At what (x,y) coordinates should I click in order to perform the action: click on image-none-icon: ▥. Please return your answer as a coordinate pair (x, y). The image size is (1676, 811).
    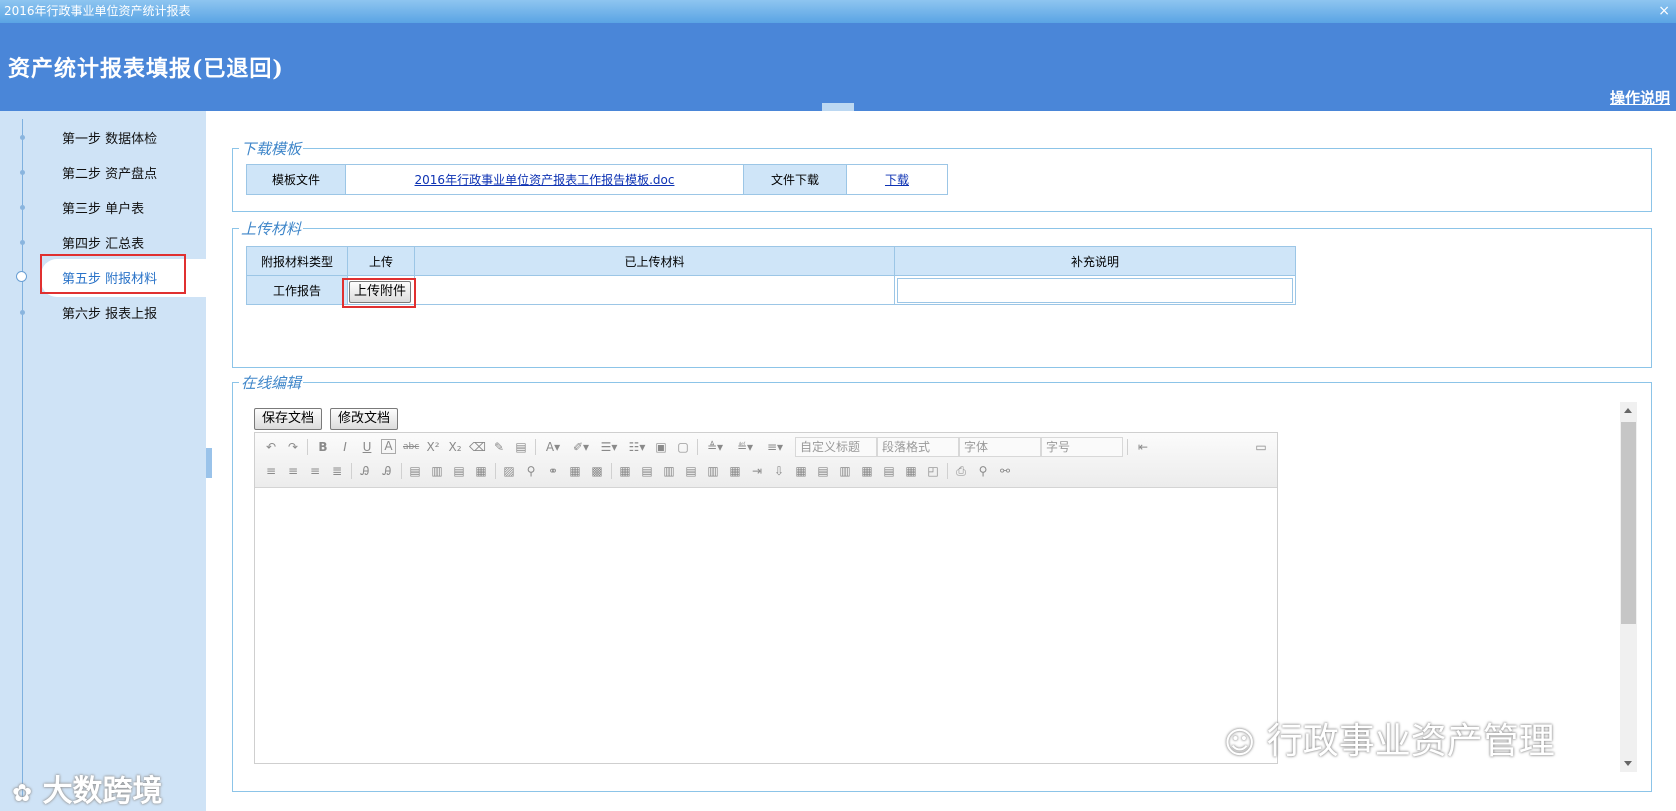
    Looking at the image, I should click on (437, 471).